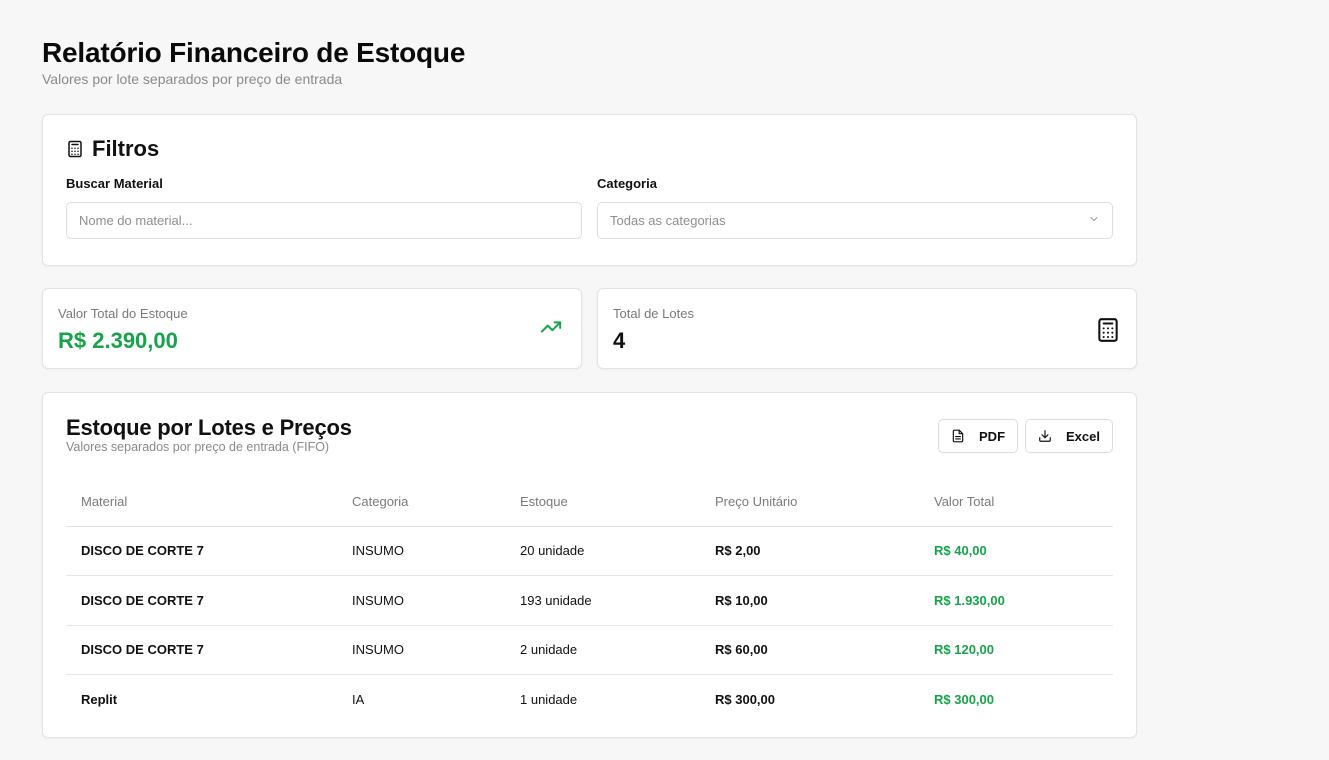  I want to click on export-excel-button: Excel, so click(1069, 436).